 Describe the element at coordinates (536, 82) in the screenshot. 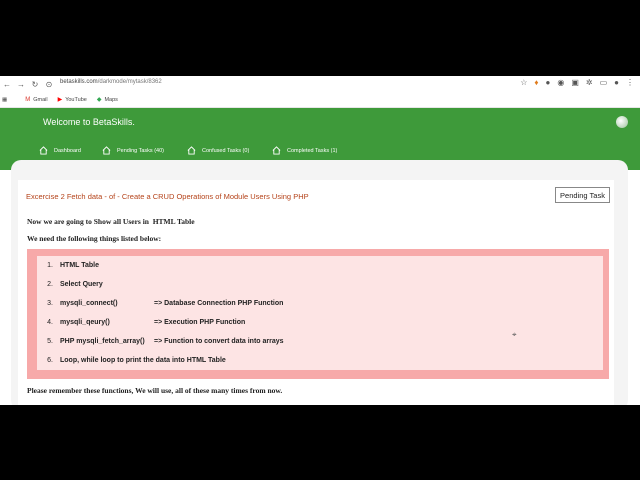

I see `extension-icon: ♦` at that location.